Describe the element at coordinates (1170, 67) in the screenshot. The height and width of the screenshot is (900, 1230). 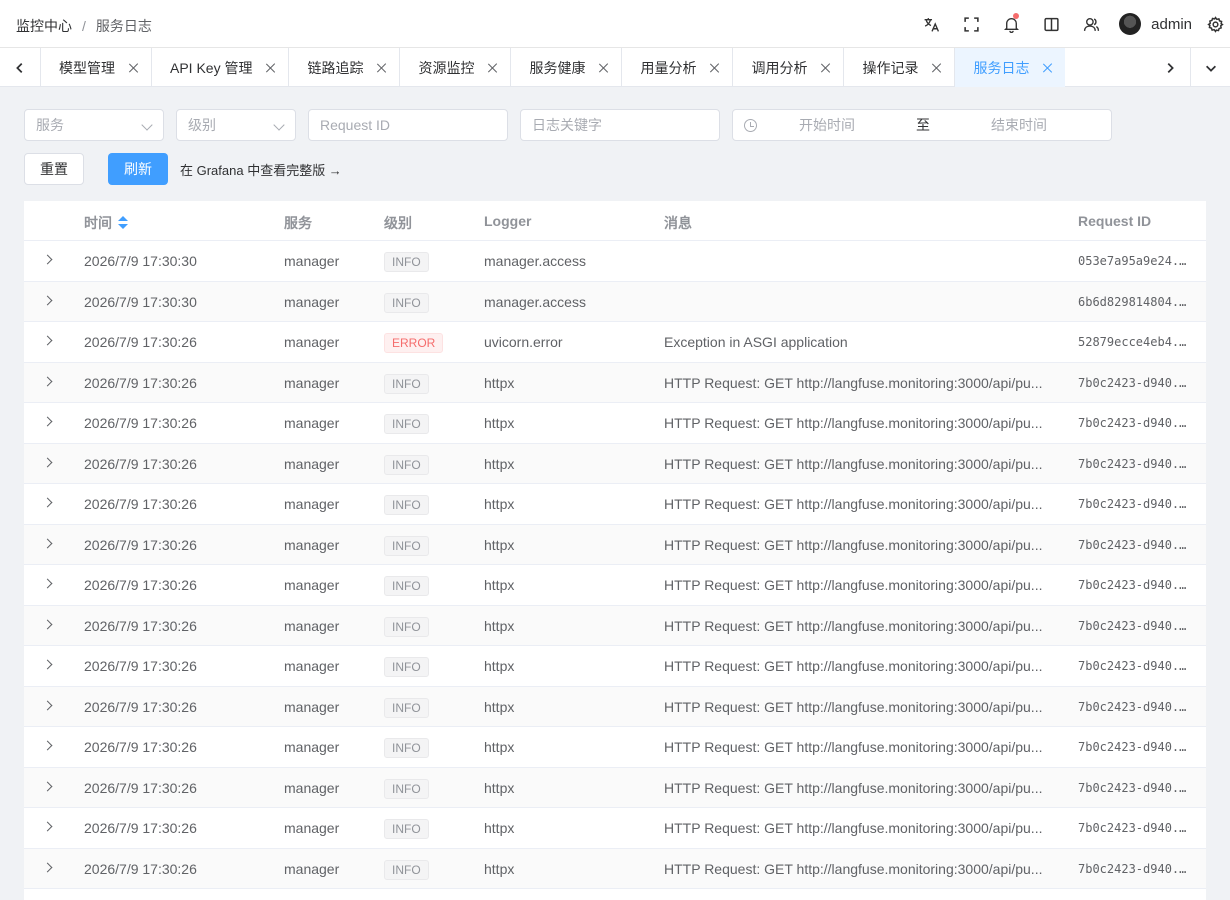
I see `tabs-scroll-right-icon` at that location.